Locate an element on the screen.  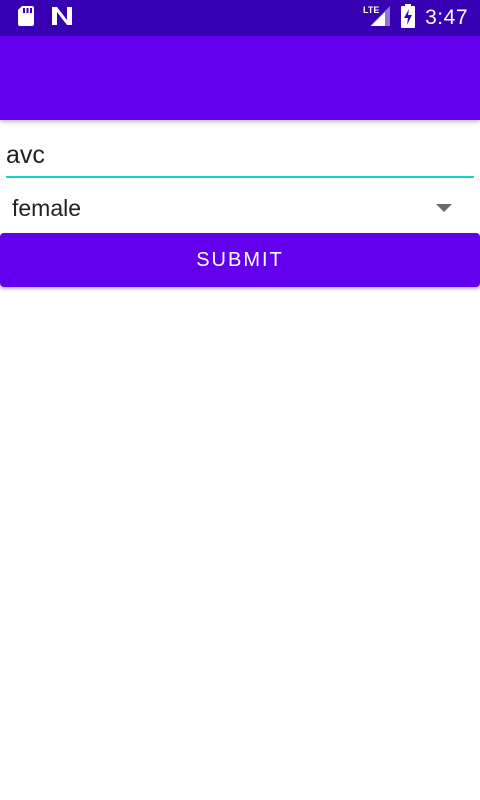
lte-signal-icon: LTE is located at coordinates (377, 18).